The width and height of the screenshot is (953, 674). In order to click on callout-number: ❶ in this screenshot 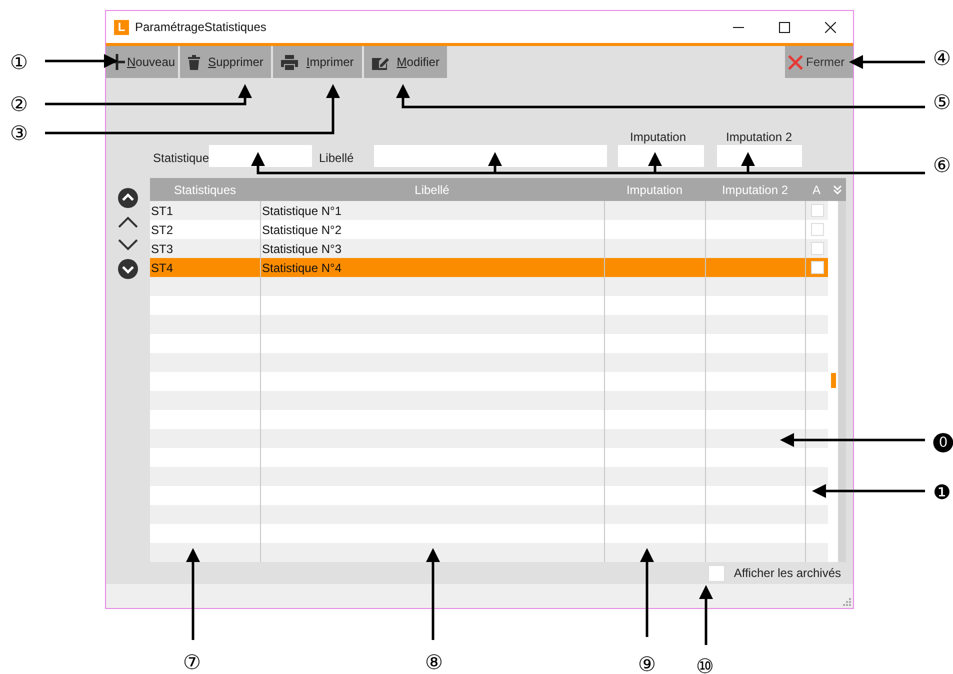, I will do `click(942, 492)`.